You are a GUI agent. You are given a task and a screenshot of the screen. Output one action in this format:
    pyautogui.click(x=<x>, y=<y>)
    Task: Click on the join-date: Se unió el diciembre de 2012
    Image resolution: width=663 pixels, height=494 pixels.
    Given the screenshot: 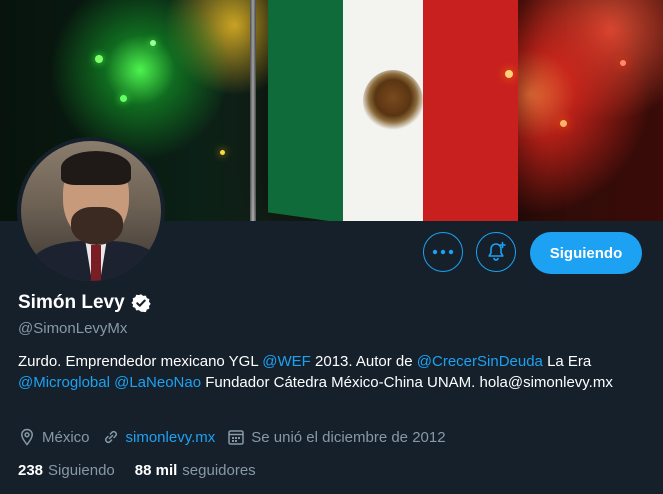 What is the action you would take?
    pyautogui.click(x=336, y=437)
    